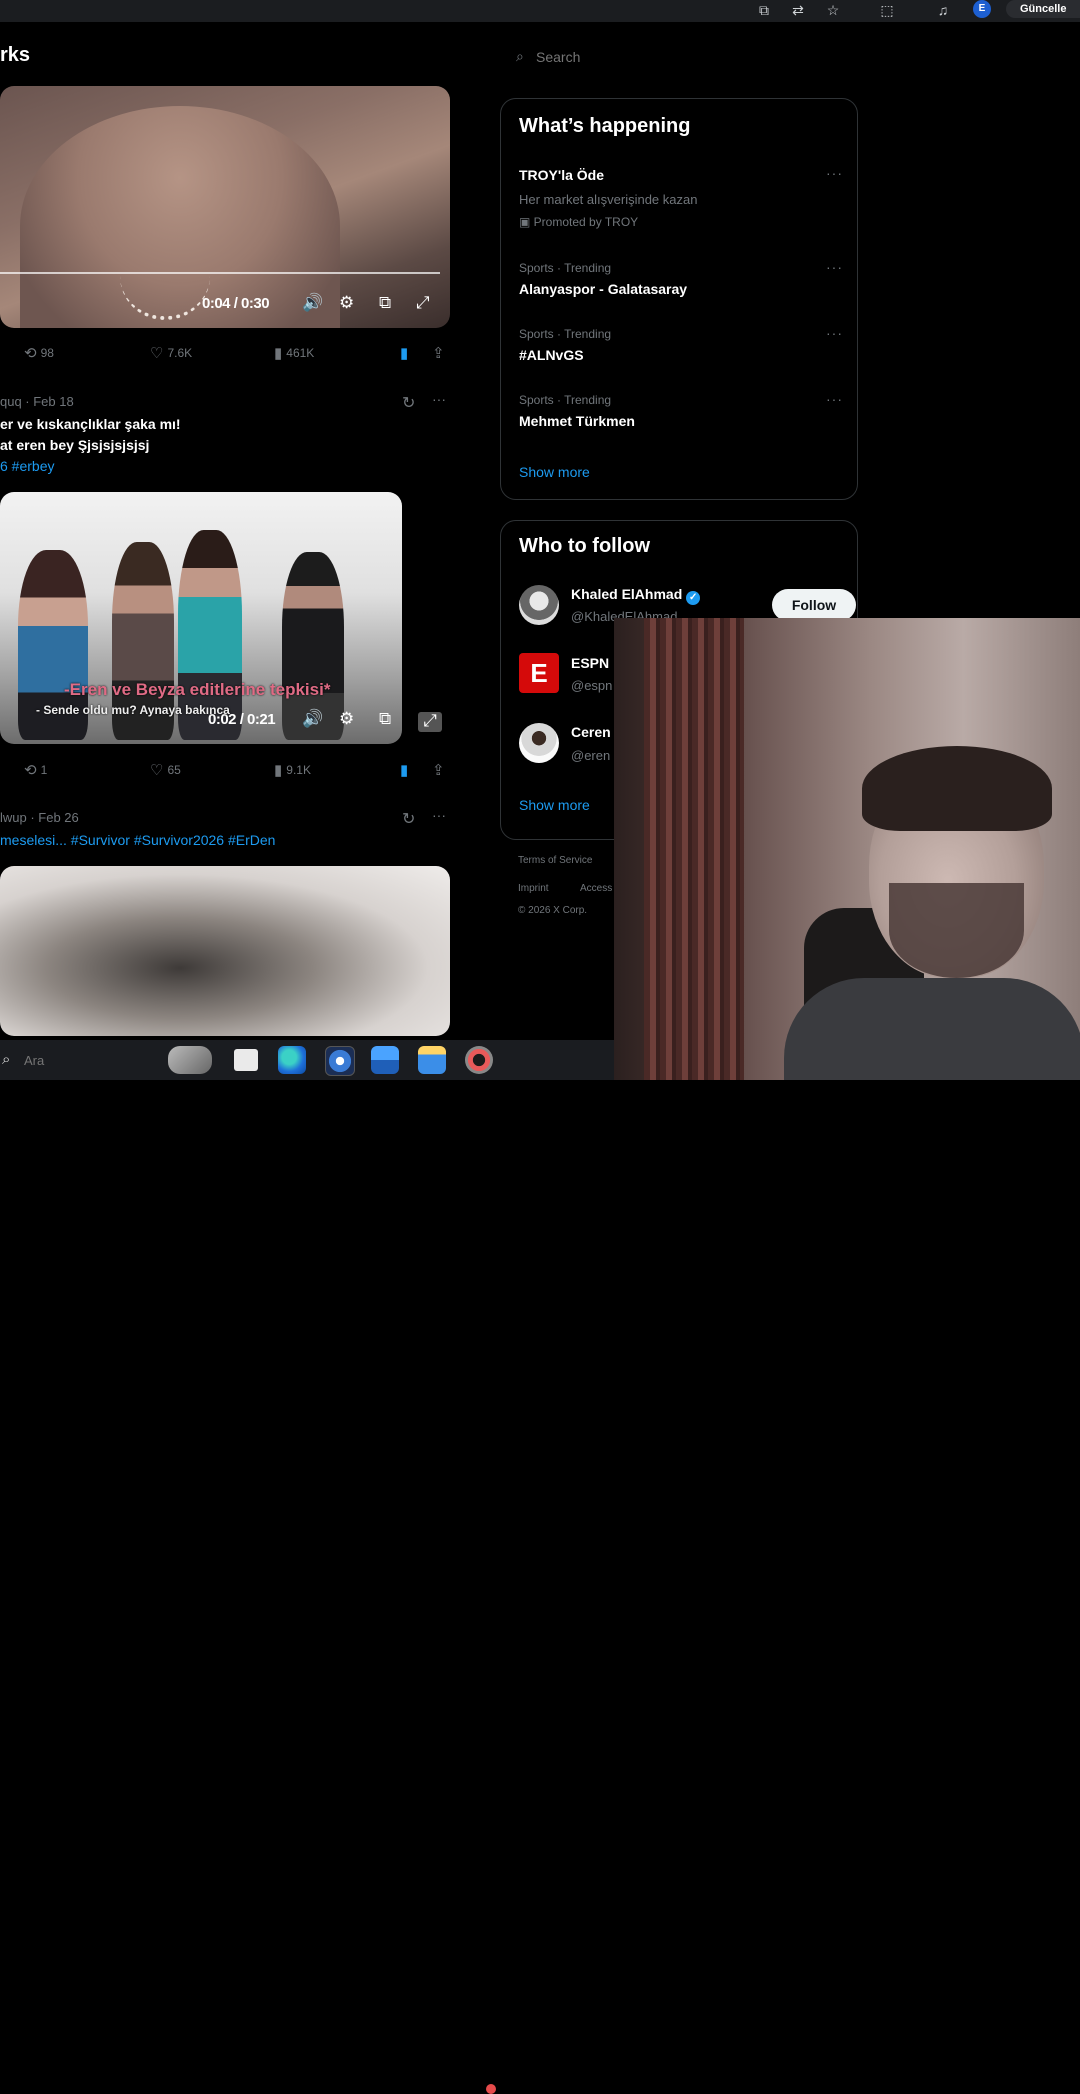 The width and height of the screenshot is (1080, 2094). I want to click on imprint-link: Imprint, so click(533, 888).